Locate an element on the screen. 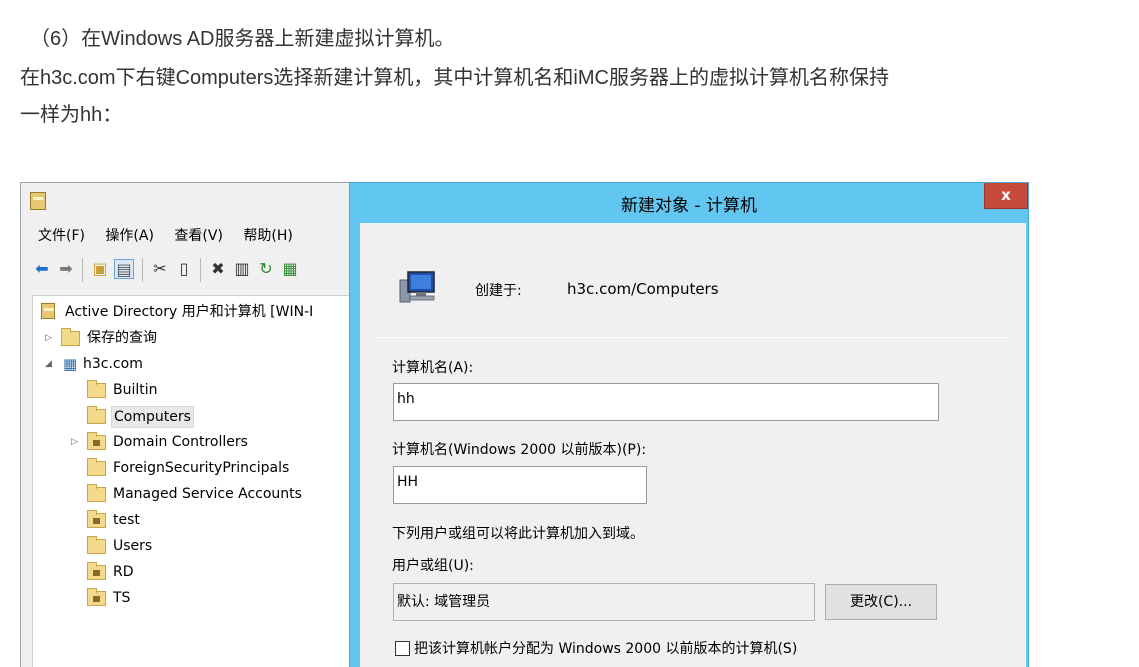 This screenshot has width=1139, height=667. menu-help: 帮助(H) is located at coordinates (267, 236).